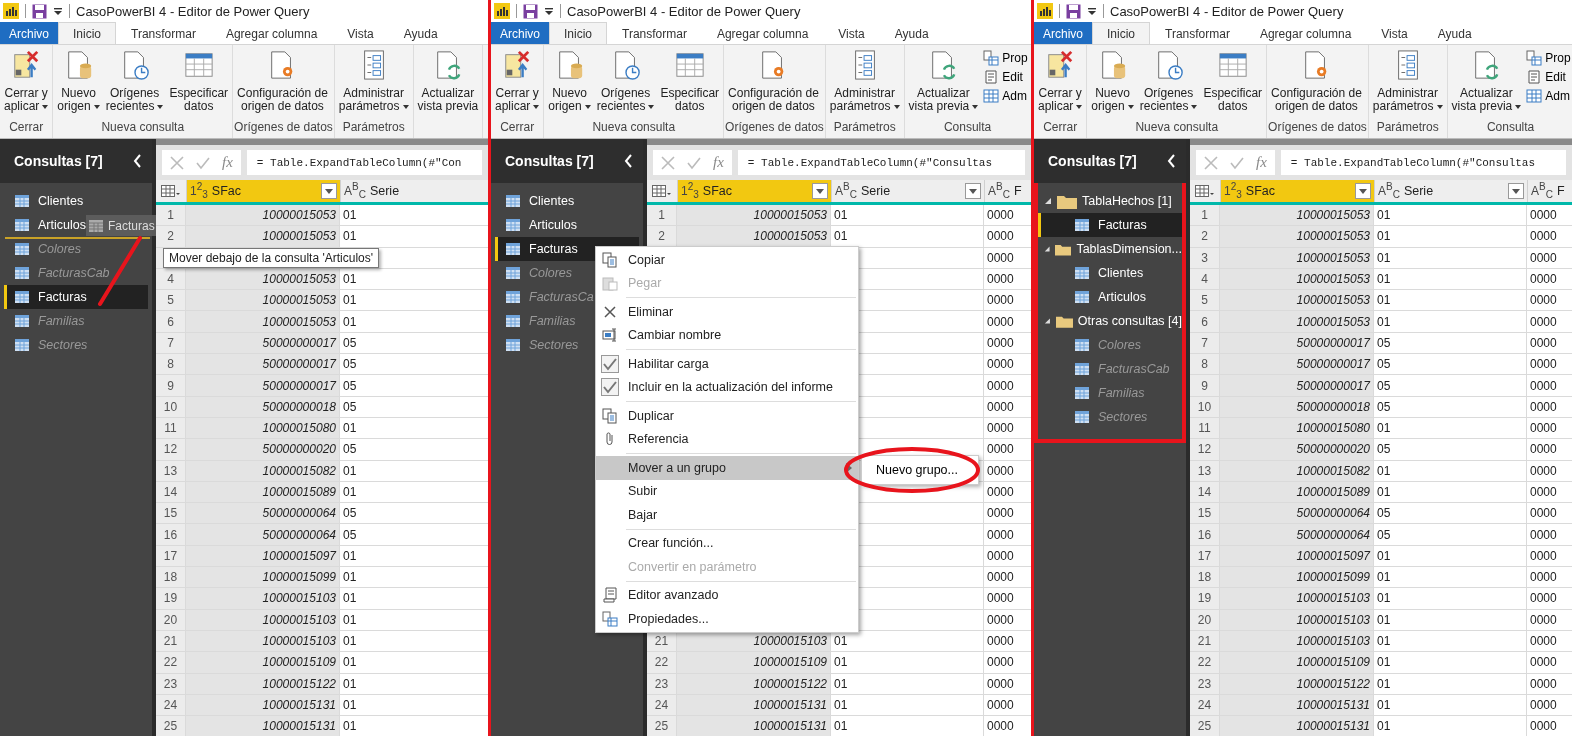 The height and width of the screenshot is (736, 1572). What do you see at coordinates (1550, 191) in the screenshot?
I see `column-header: A$^{B}$$_{C}$ F` at bounding box center [1550, 191].